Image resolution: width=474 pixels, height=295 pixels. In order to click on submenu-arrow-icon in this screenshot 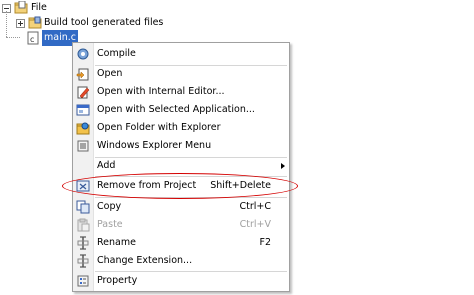, I will do `click(283, 166)`.